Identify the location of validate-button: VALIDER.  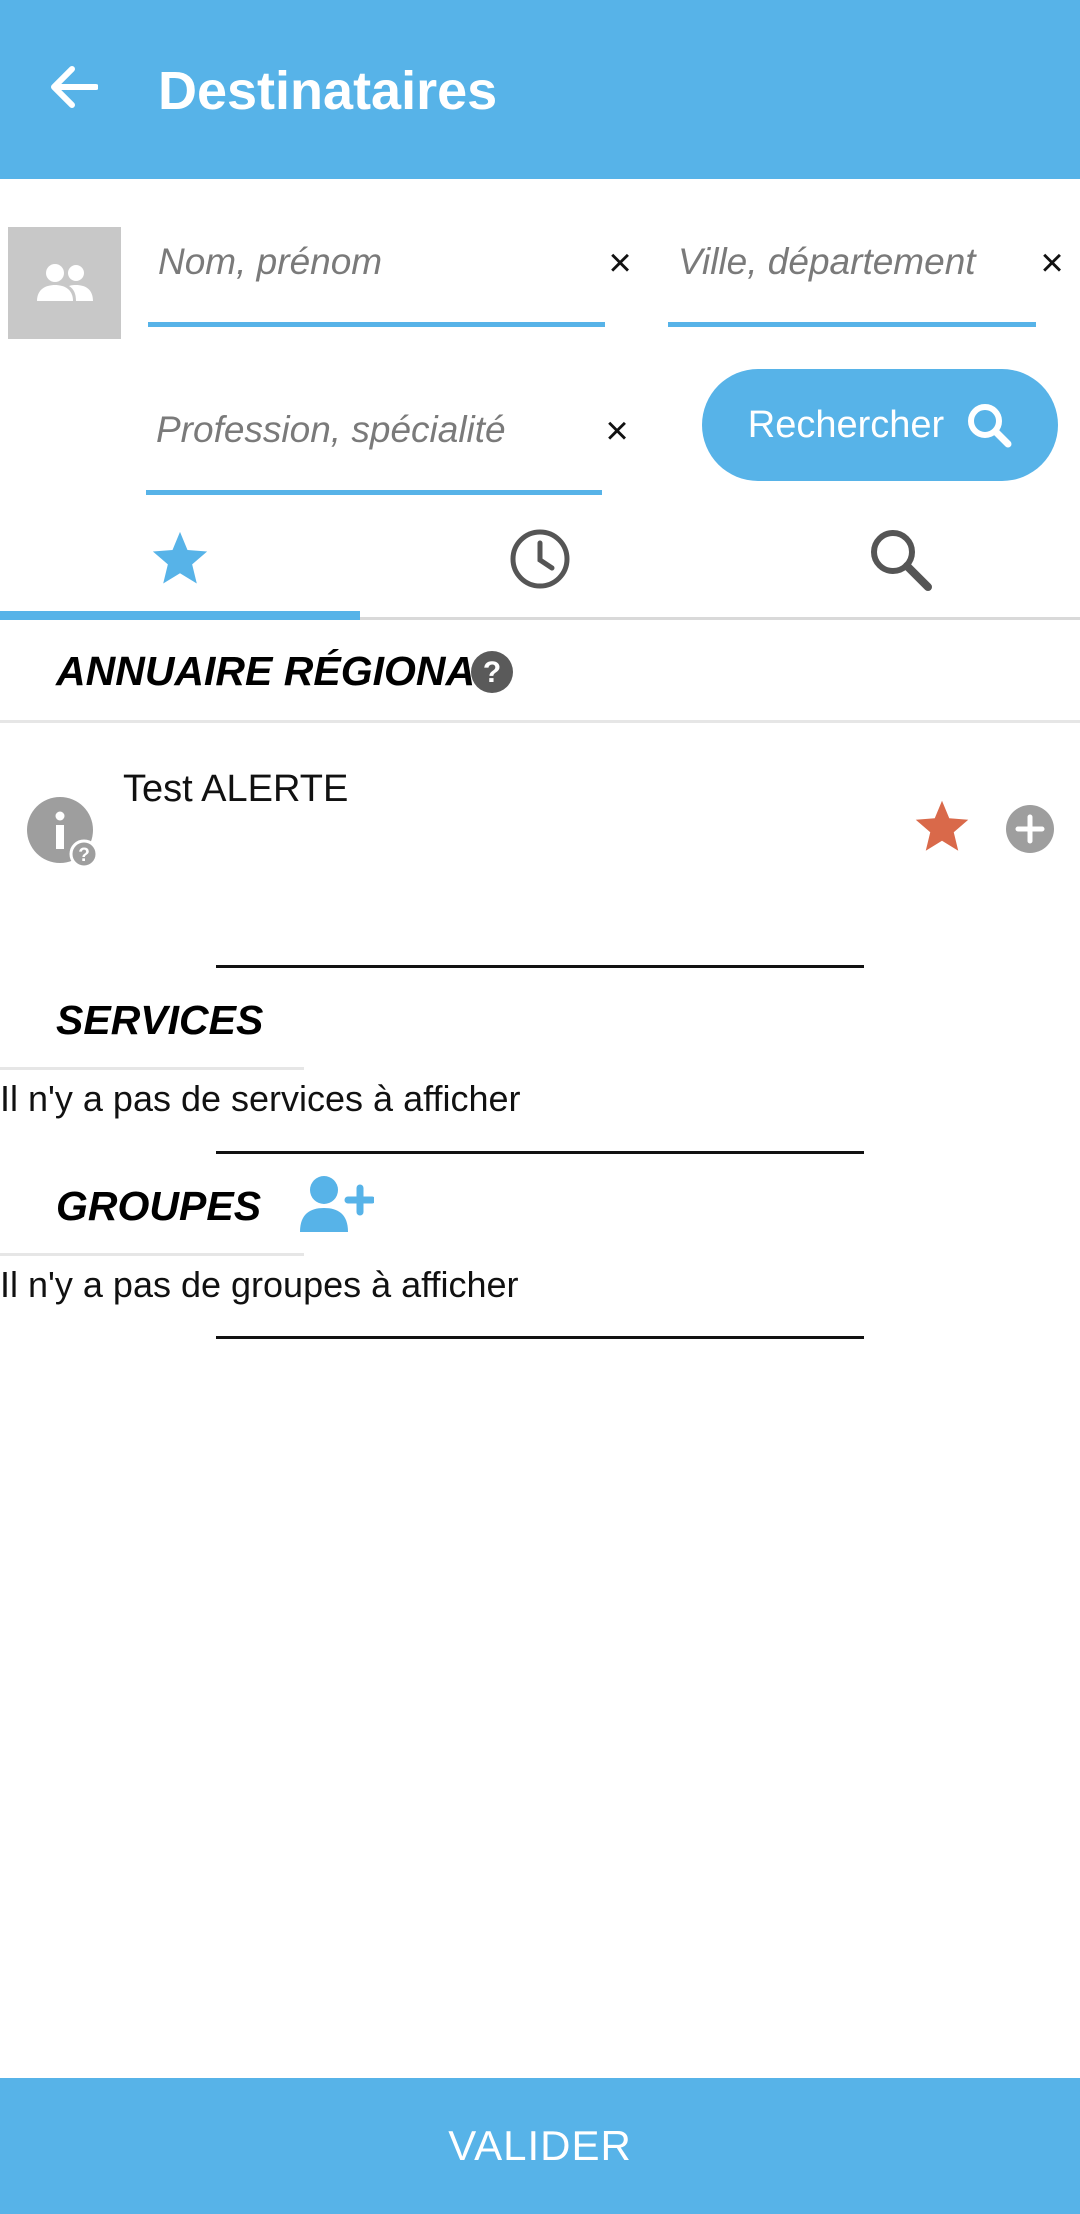
(540, 2146).